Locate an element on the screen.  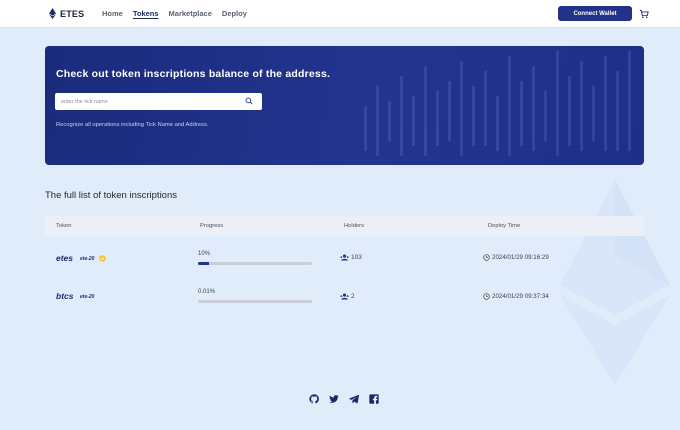
table-row: btcs ete-20 0.01% 2 2024/01/29 09:37:34 is located at coordinates (344, 297).